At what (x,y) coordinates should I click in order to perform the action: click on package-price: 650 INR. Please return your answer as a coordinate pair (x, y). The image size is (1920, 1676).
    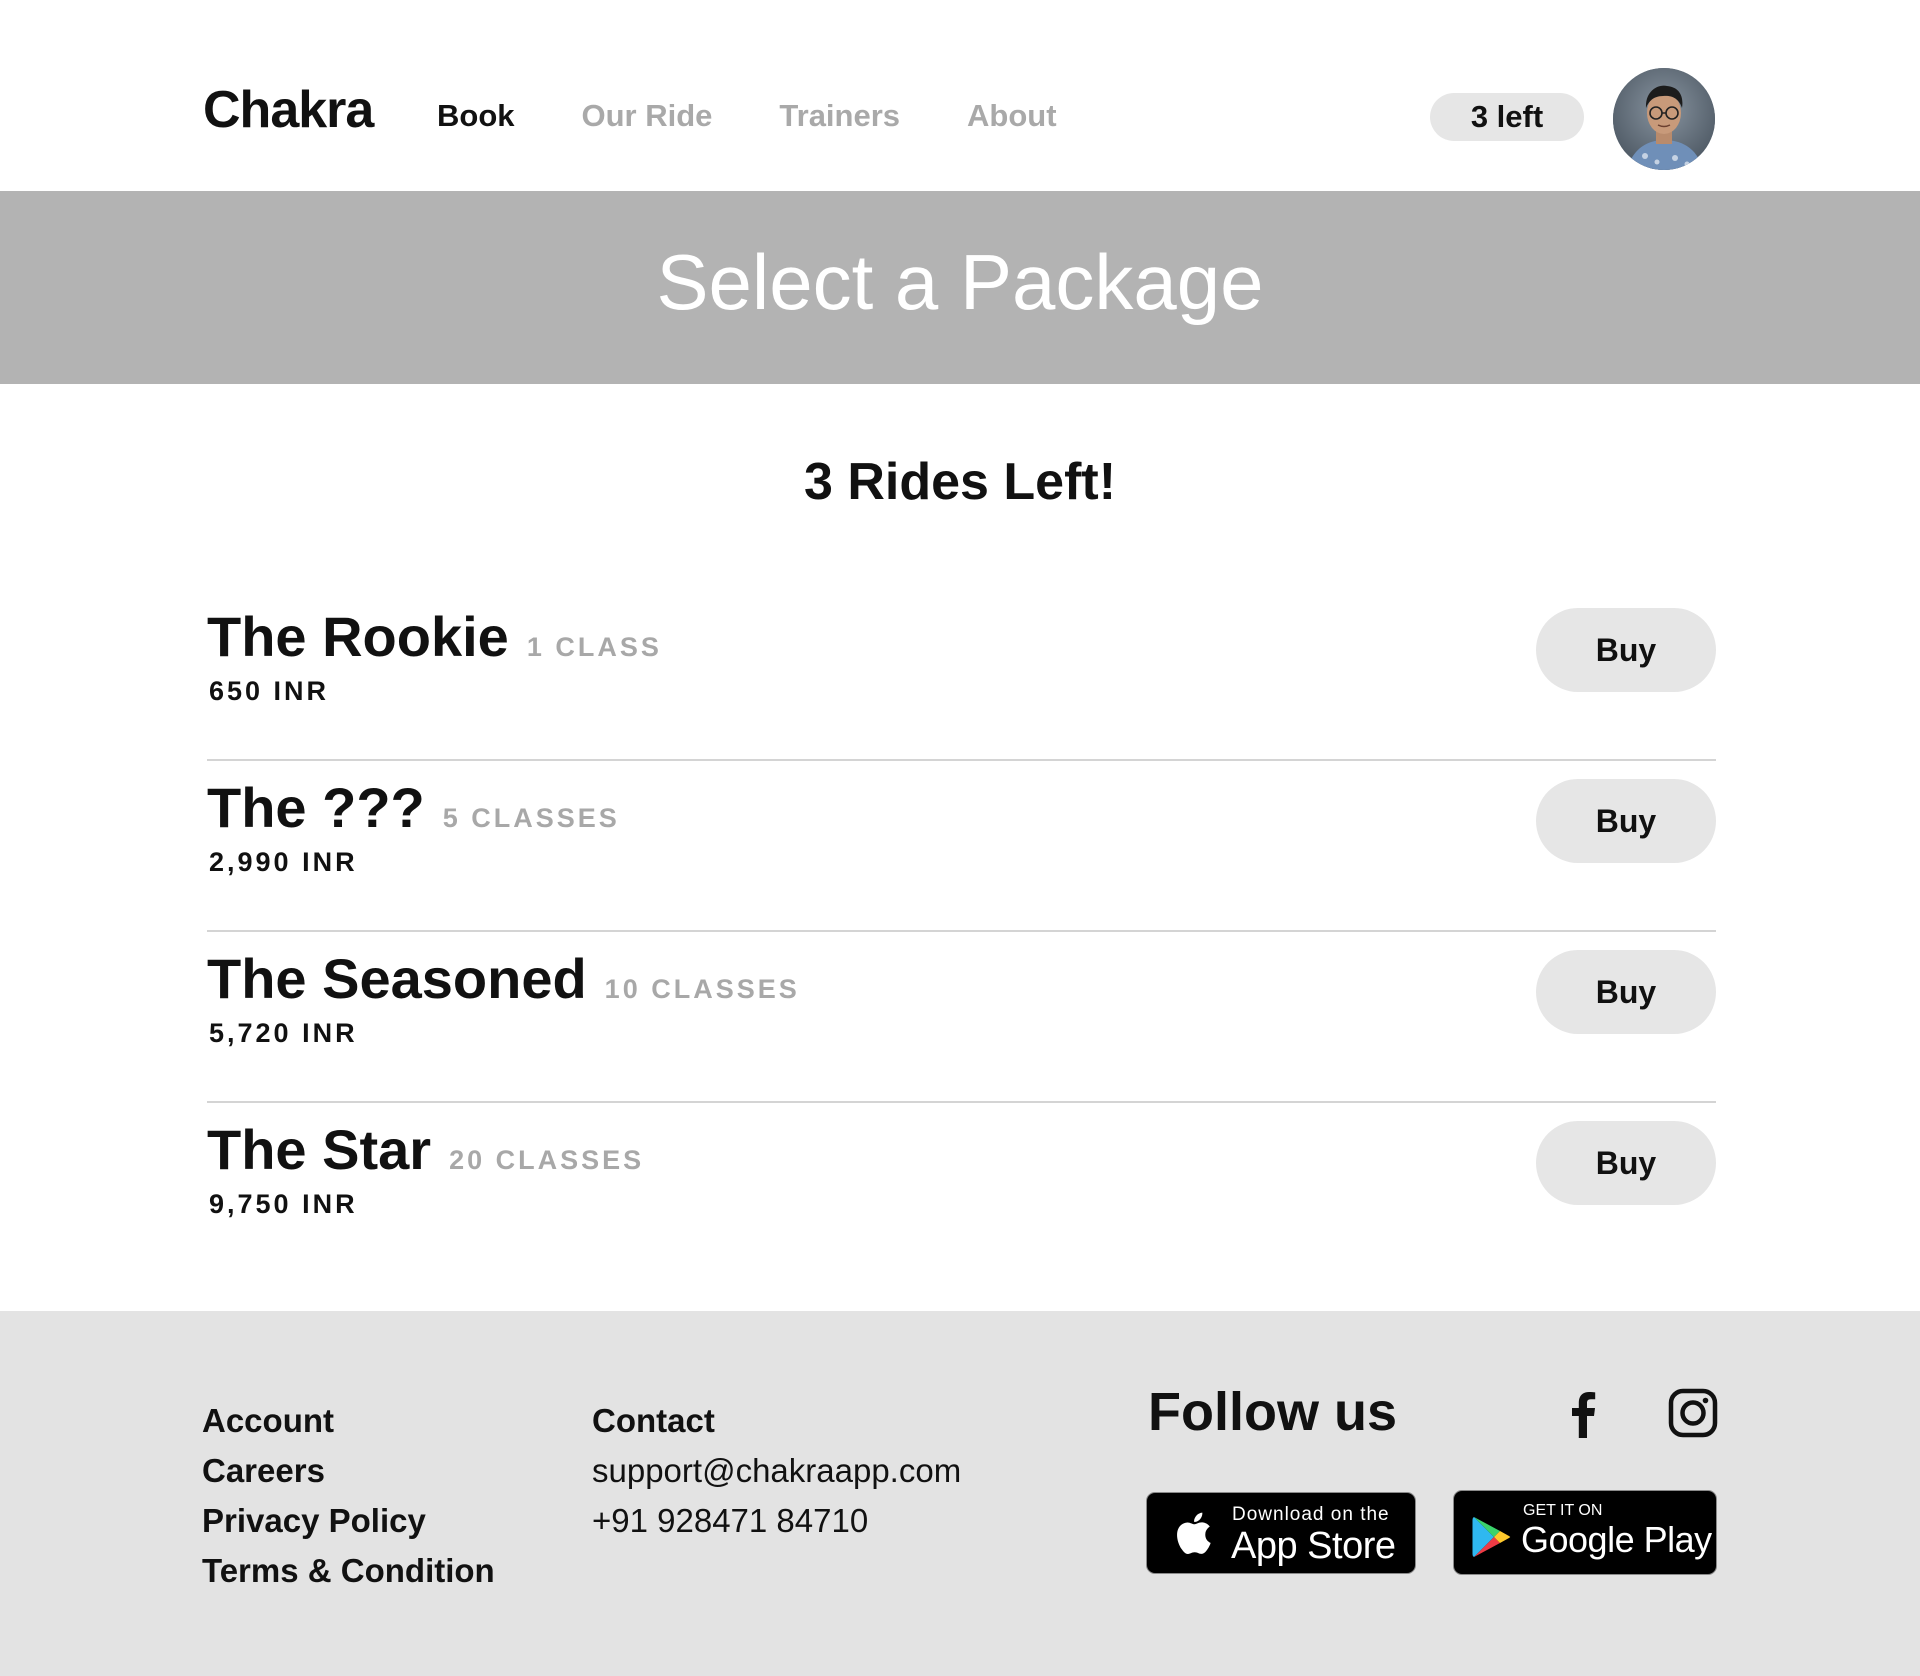
    Looking at the image, I should click on (269, 691).